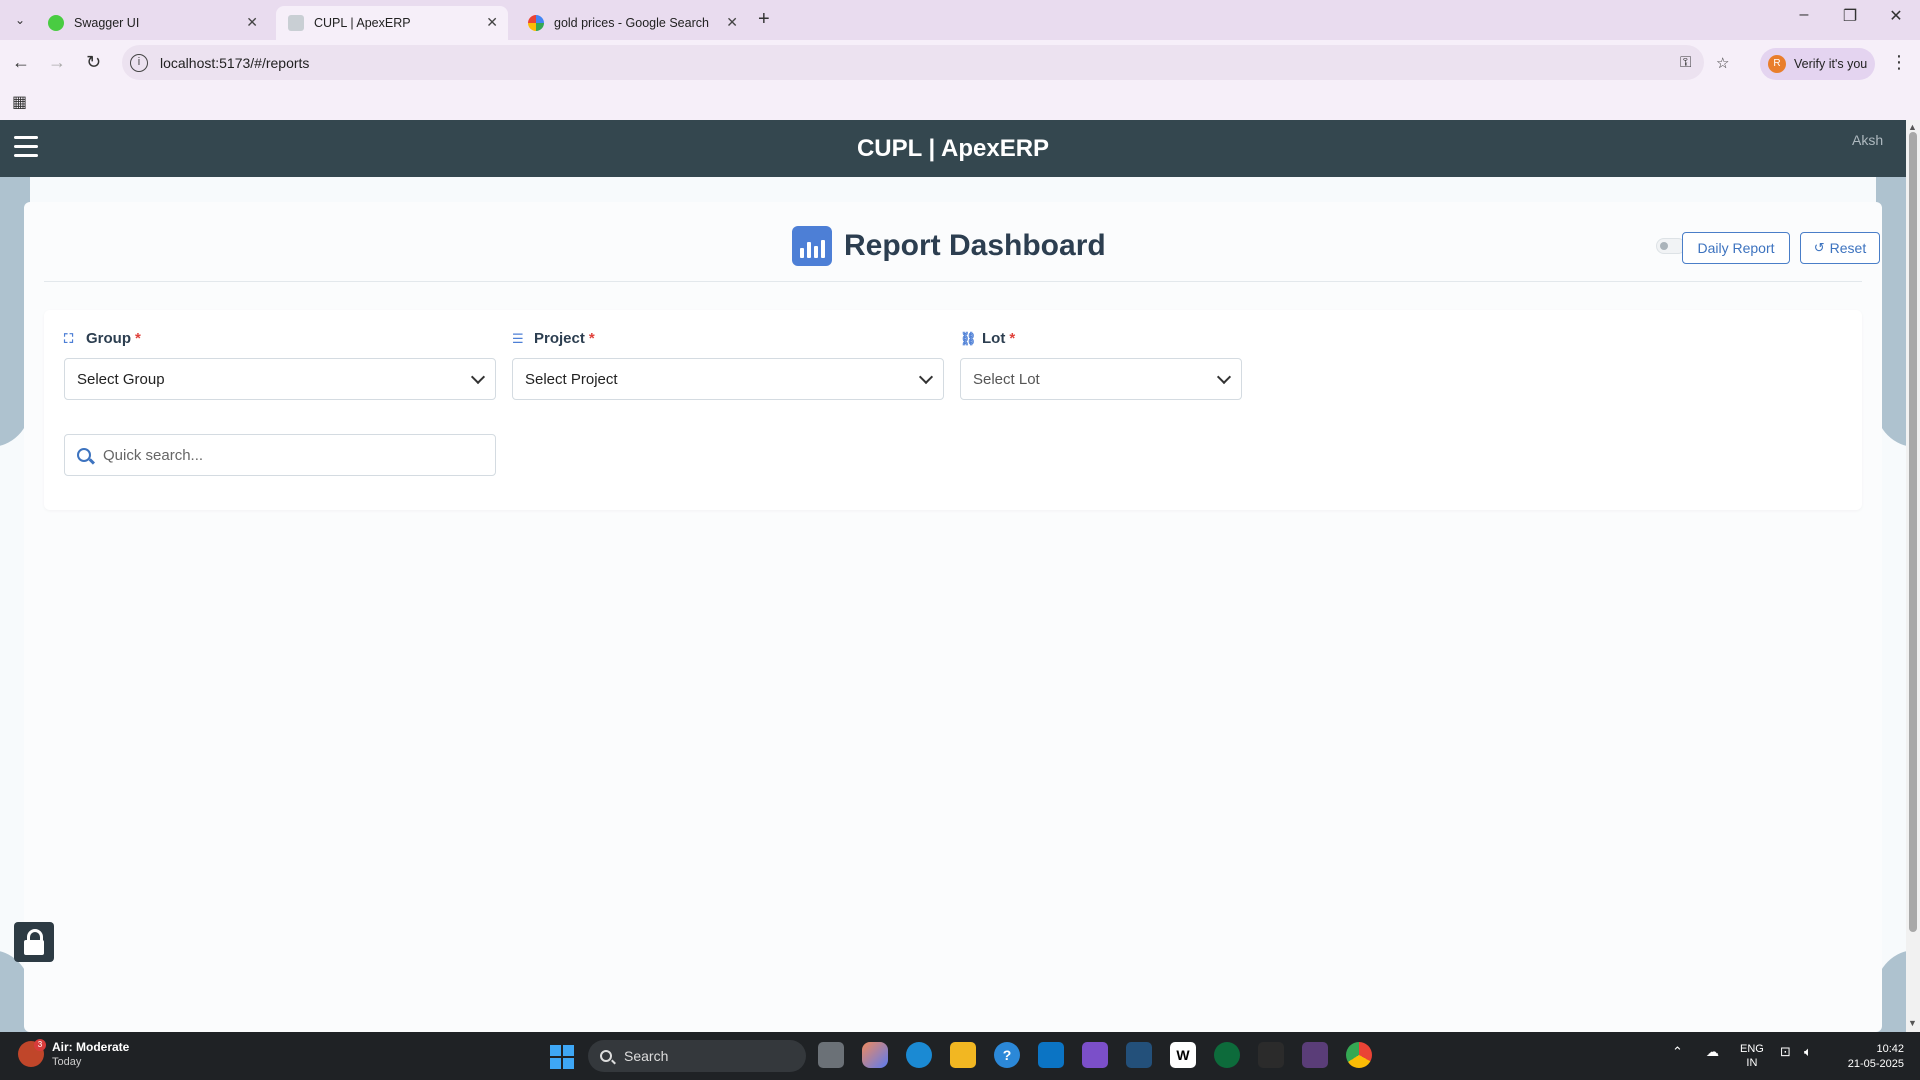 This screenshot has height=1080, width=1920. What do you see at coordinates (1848, 248) in the screenshot?
I see `reset-label: Reset` at bounding box center [1848, 248].